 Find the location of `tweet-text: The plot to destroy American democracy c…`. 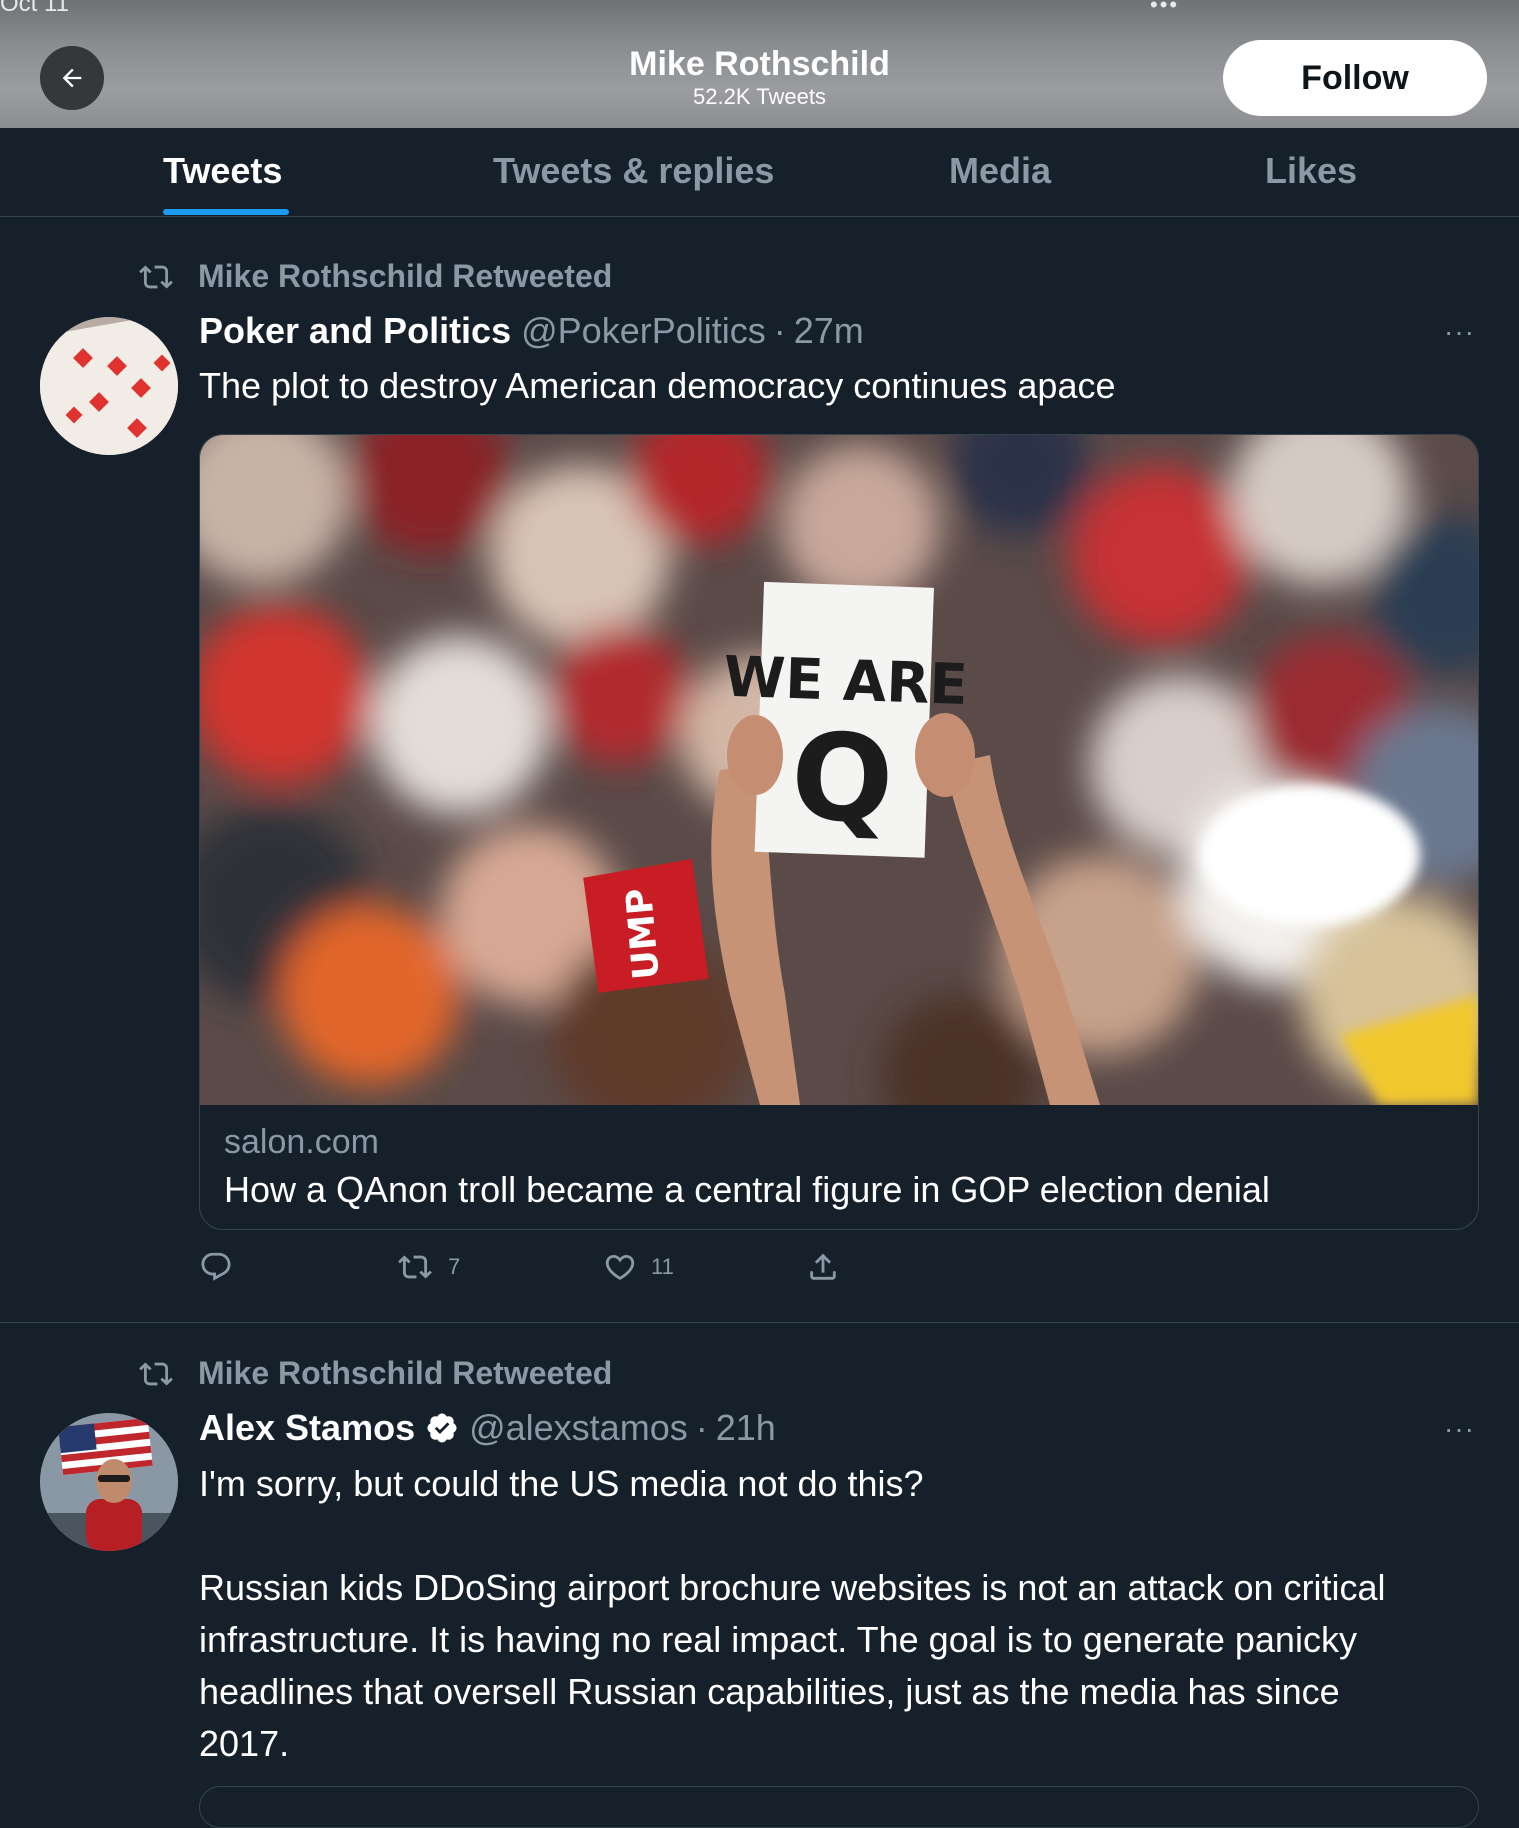

tweet-text: The plot to destroy American democracy c… is located at coordinates (657, 385).